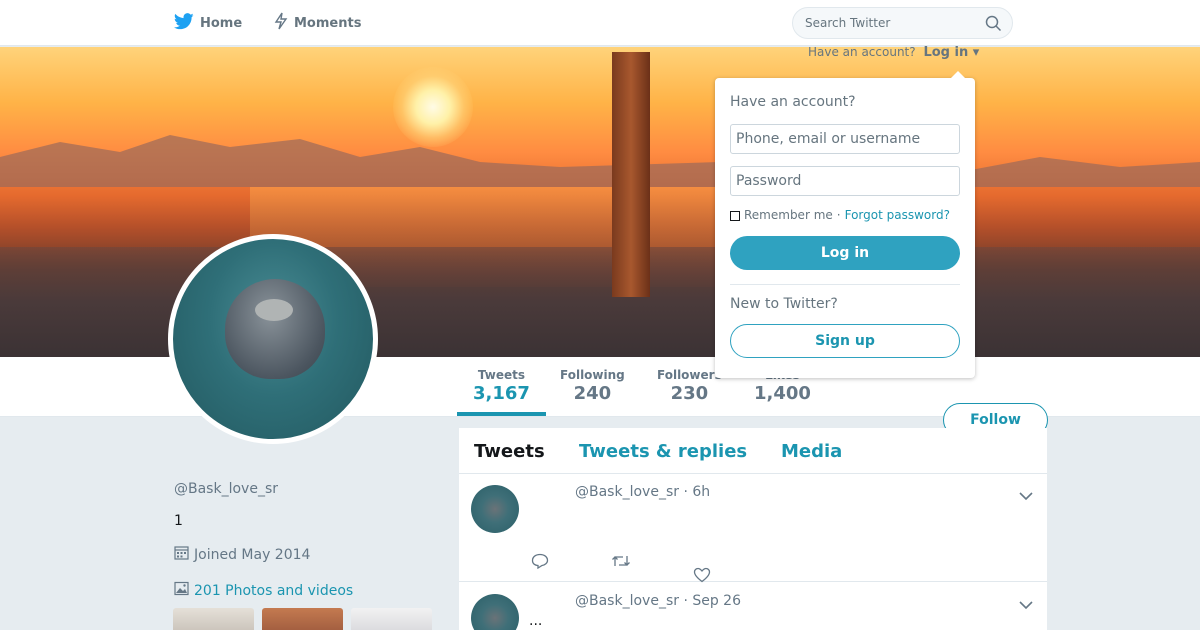 The image size is (1200, 630). I want to click on forgot-password-link: Forgot password?, so click(897, 215).